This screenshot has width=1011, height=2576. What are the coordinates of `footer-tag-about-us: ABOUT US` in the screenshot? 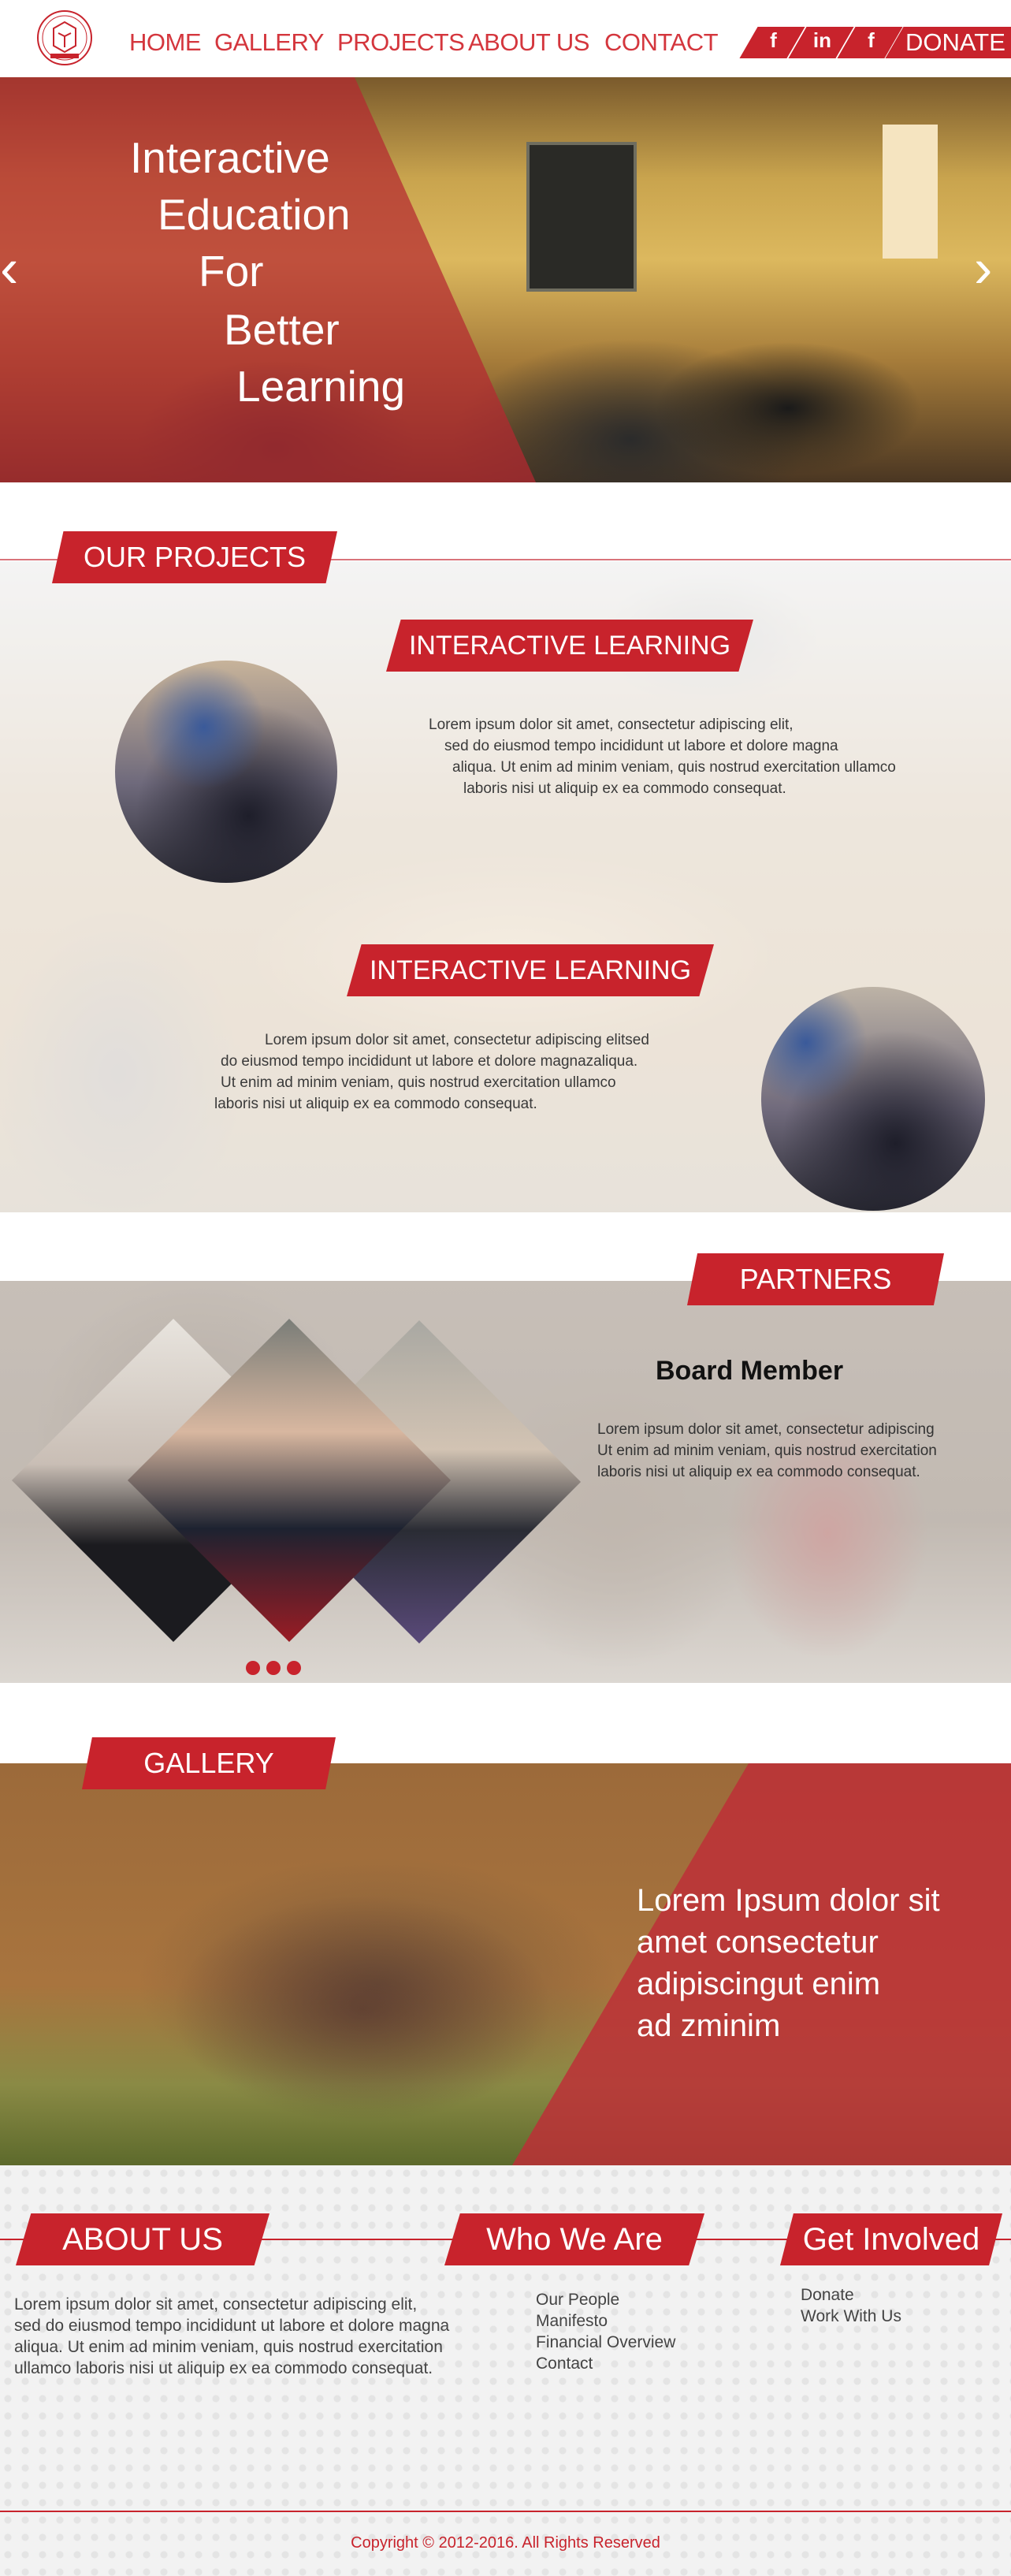 It's located at (142, 2239).